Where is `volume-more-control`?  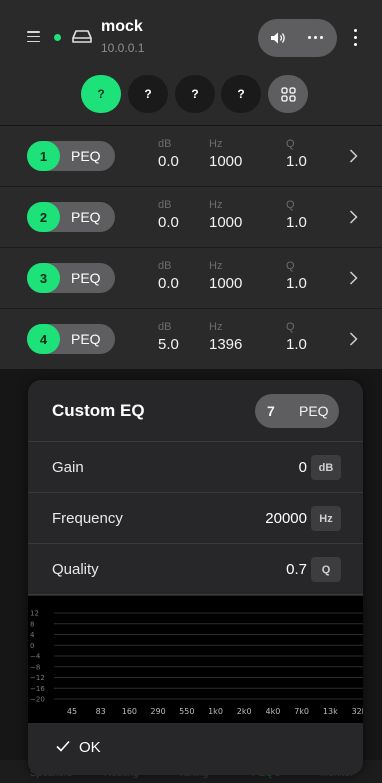 volume-more-control is located at coordinates (297, 38).